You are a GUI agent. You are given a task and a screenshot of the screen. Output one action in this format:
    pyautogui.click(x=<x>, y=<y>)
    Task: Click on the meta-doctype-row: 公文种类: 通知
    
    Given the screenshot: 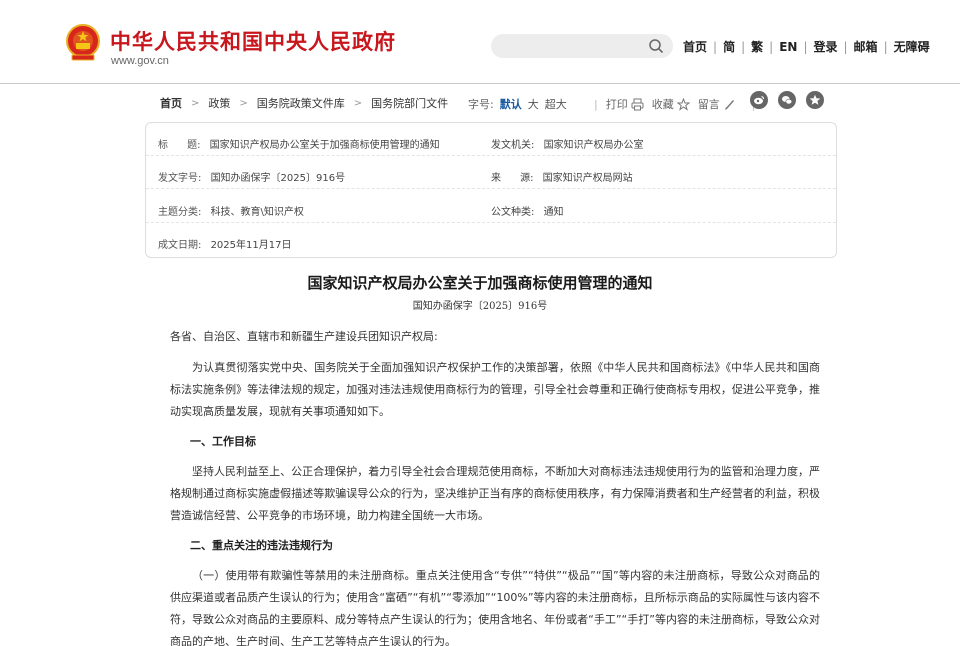 What is the action you would take?
    pyautogui.click(x=527, y=210)
    